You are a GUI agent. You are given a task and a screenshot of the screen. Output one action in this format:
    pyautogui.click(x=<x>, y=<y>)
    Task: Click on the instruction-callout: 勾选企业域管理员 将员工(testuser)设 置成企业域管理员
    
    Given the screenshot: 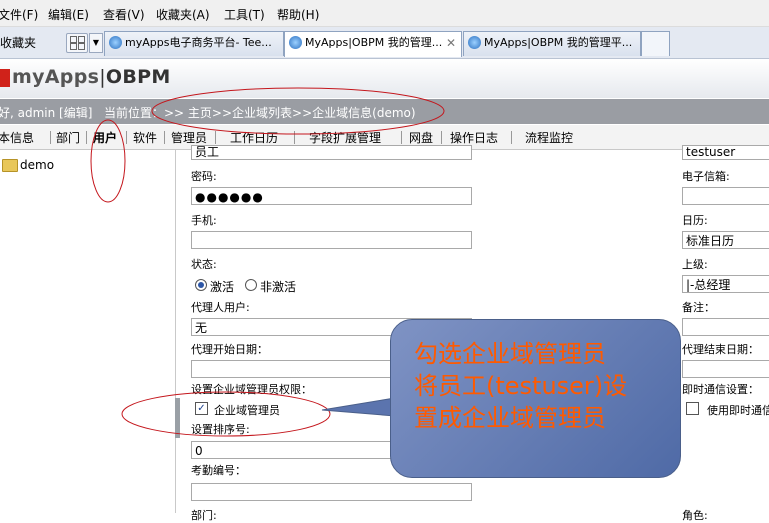 What is the action you would take?
    pyautogui.click(x=535, y=398)
    